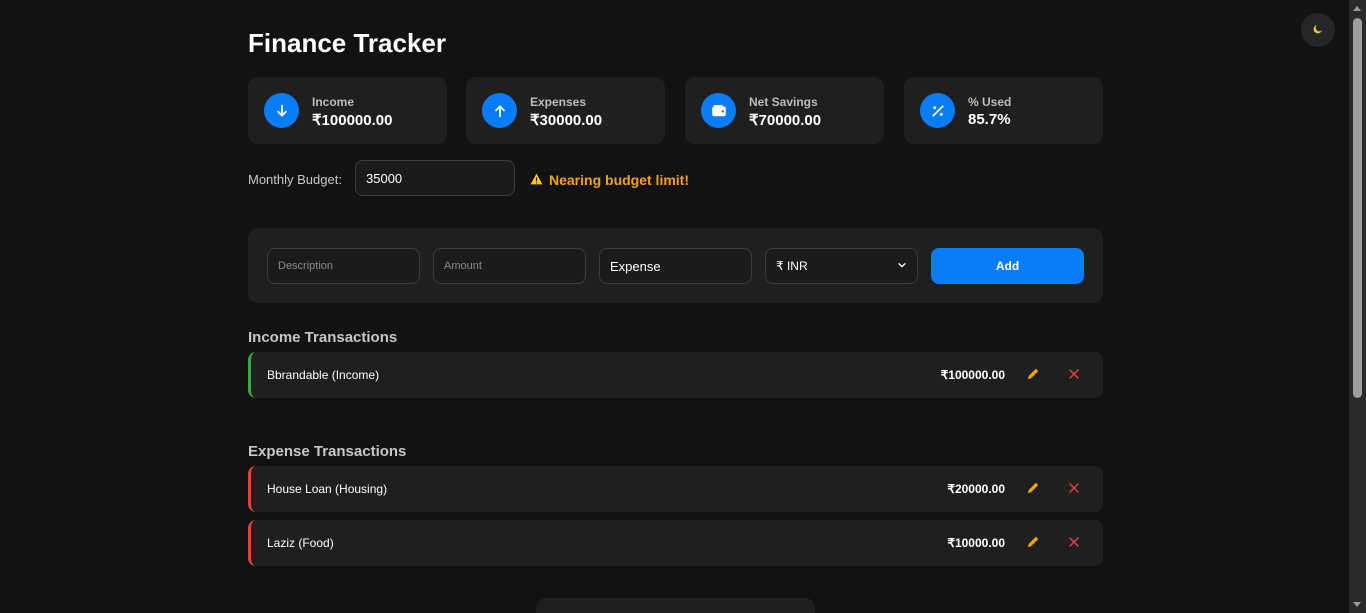  Describe the element at coordinates (972, 375) in the screenshot. I see `transaction-amount: ₹100000.00` at that location.